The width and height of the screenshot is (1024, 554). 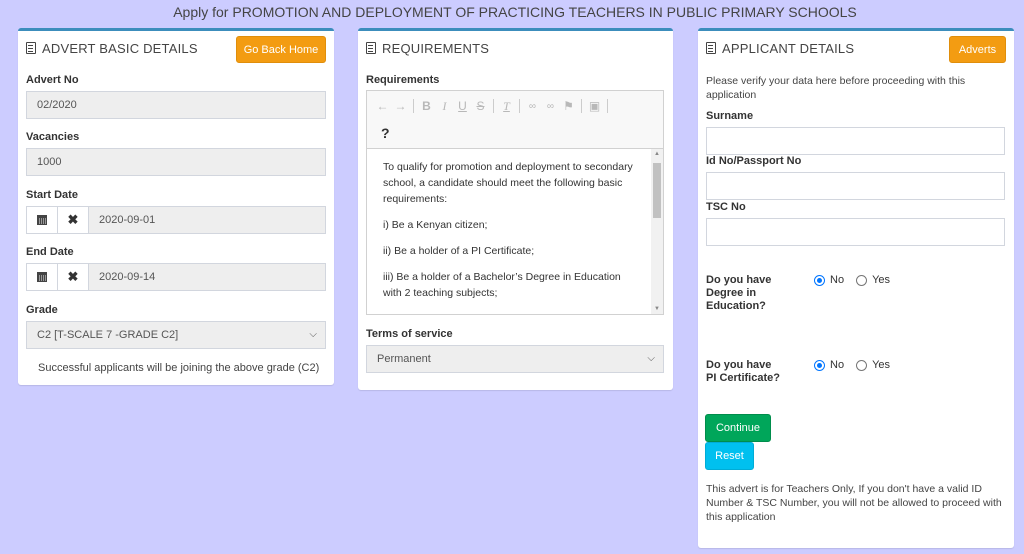 What do you see at coordinates (435, 225) in the screenshot?
I see `requirements-paragraph: i) Be a Kenyan citizen;` at bounding box center [435, 225].